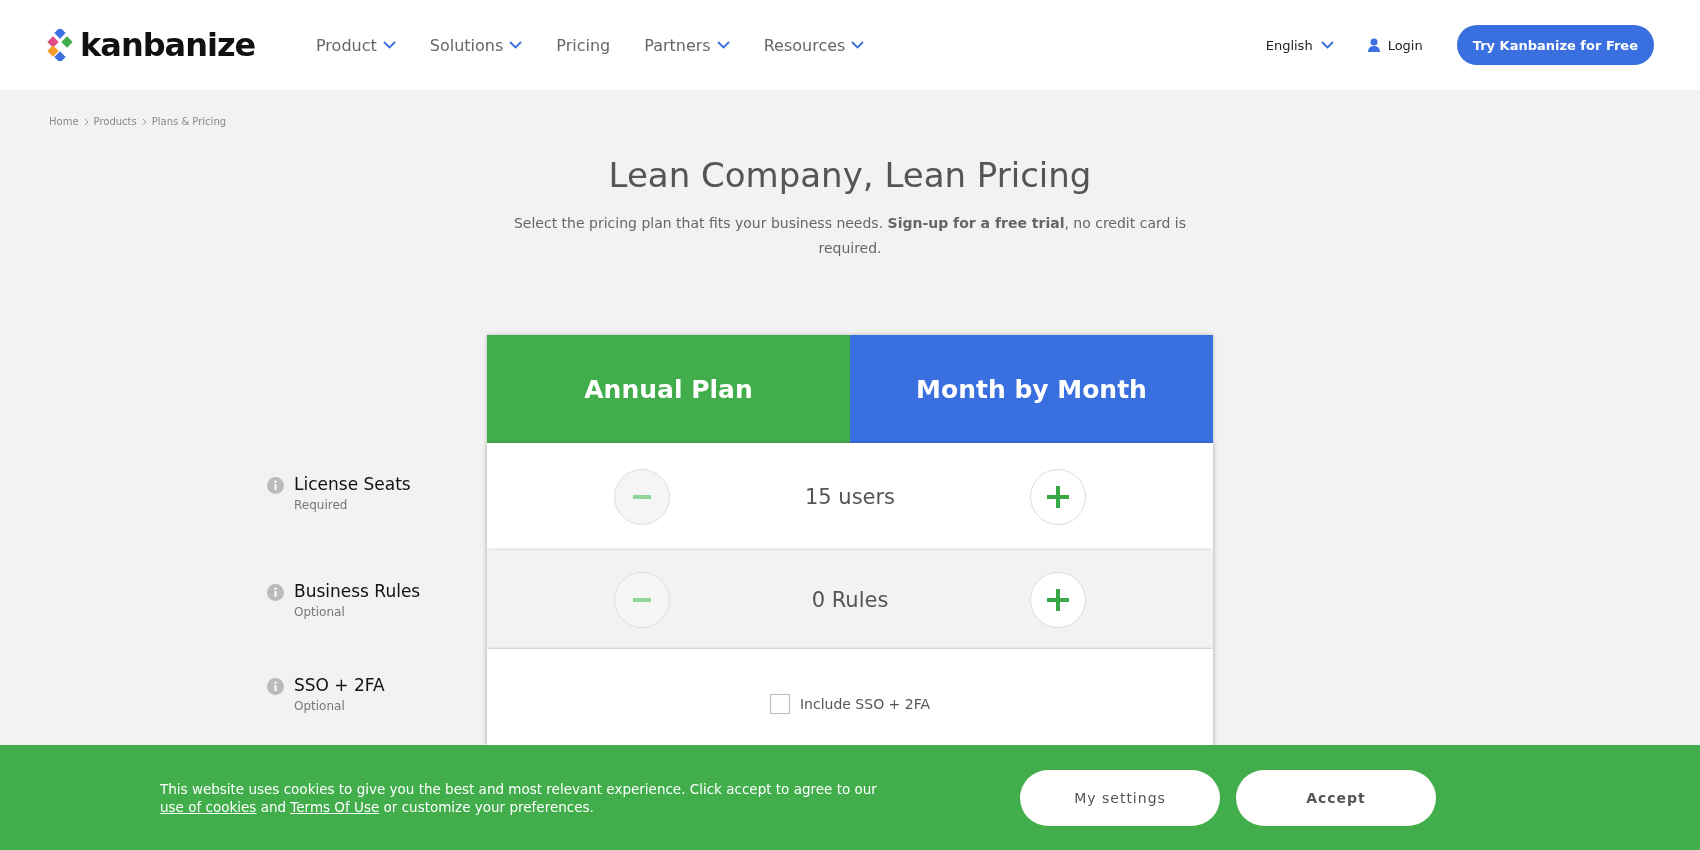 Image resolution: width=1700 pixels, height=850 pixels. What do you see at coordinates (1336, 797) in the screenshot?
I see `cookie-button: Accept` at bounding box center [1336, 797].